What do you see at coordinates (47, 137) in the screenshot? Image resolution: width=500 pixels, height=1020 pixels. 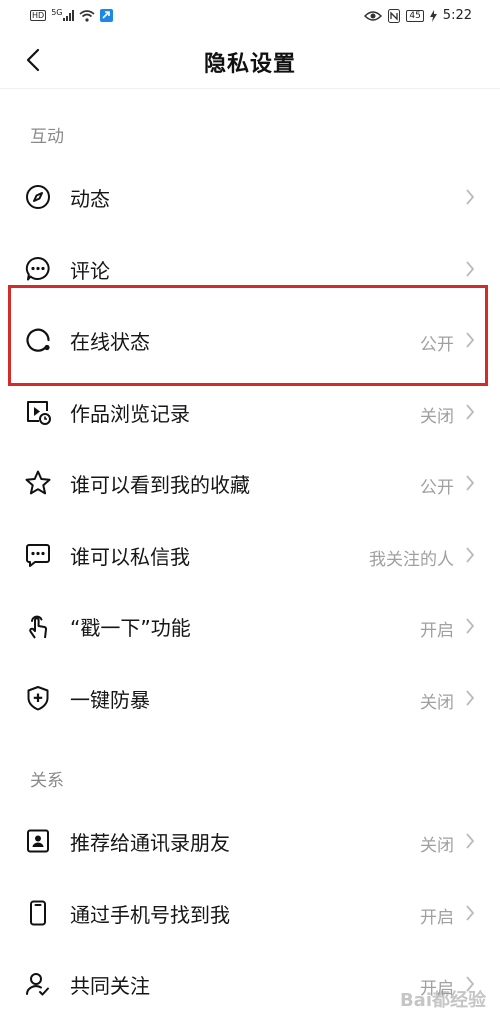 I see `section-title: 互动` at bounding box center [47, 137].